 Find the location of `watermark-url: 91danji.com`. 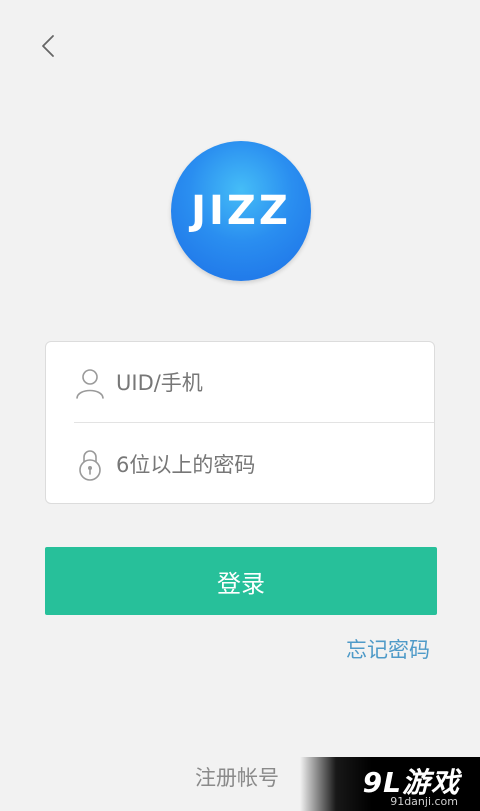

watermark-url: 91danji.com is located at coordinates (424, 801).